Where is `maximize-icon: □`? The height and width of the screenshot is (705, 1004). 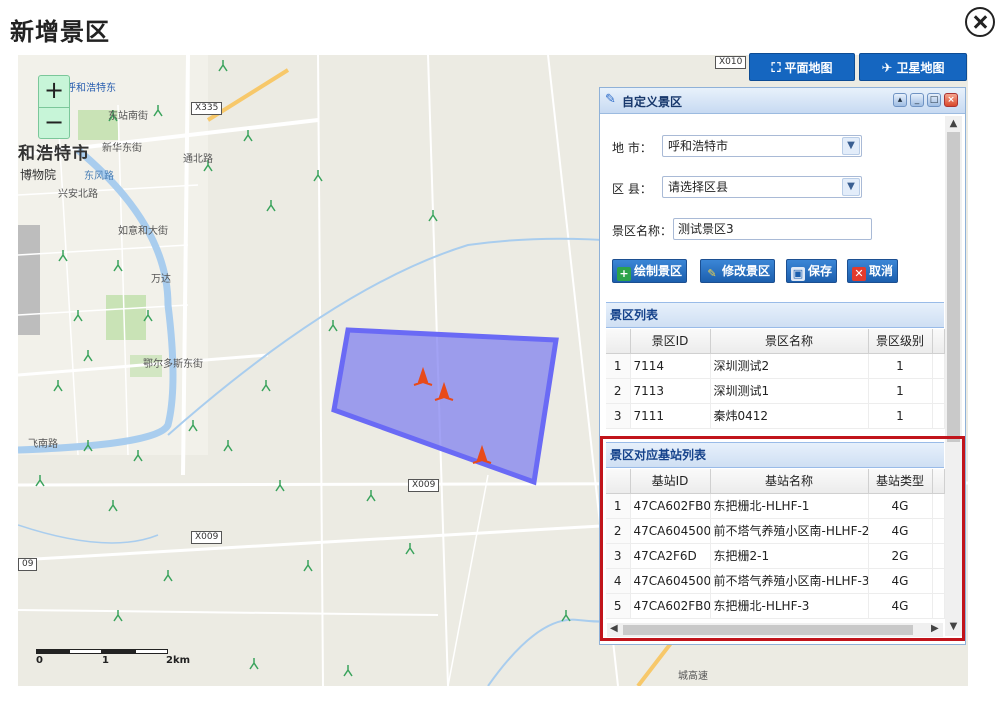
maximize-icon: □ is located at coordinates (934, 100).